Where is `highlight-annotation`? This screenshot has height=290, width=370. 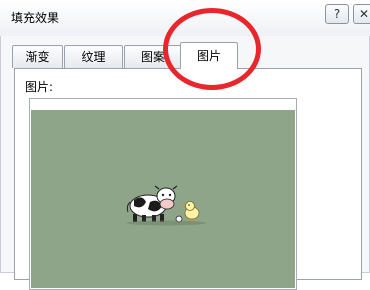 highlight-annotation is located at coordinates (212, 49).